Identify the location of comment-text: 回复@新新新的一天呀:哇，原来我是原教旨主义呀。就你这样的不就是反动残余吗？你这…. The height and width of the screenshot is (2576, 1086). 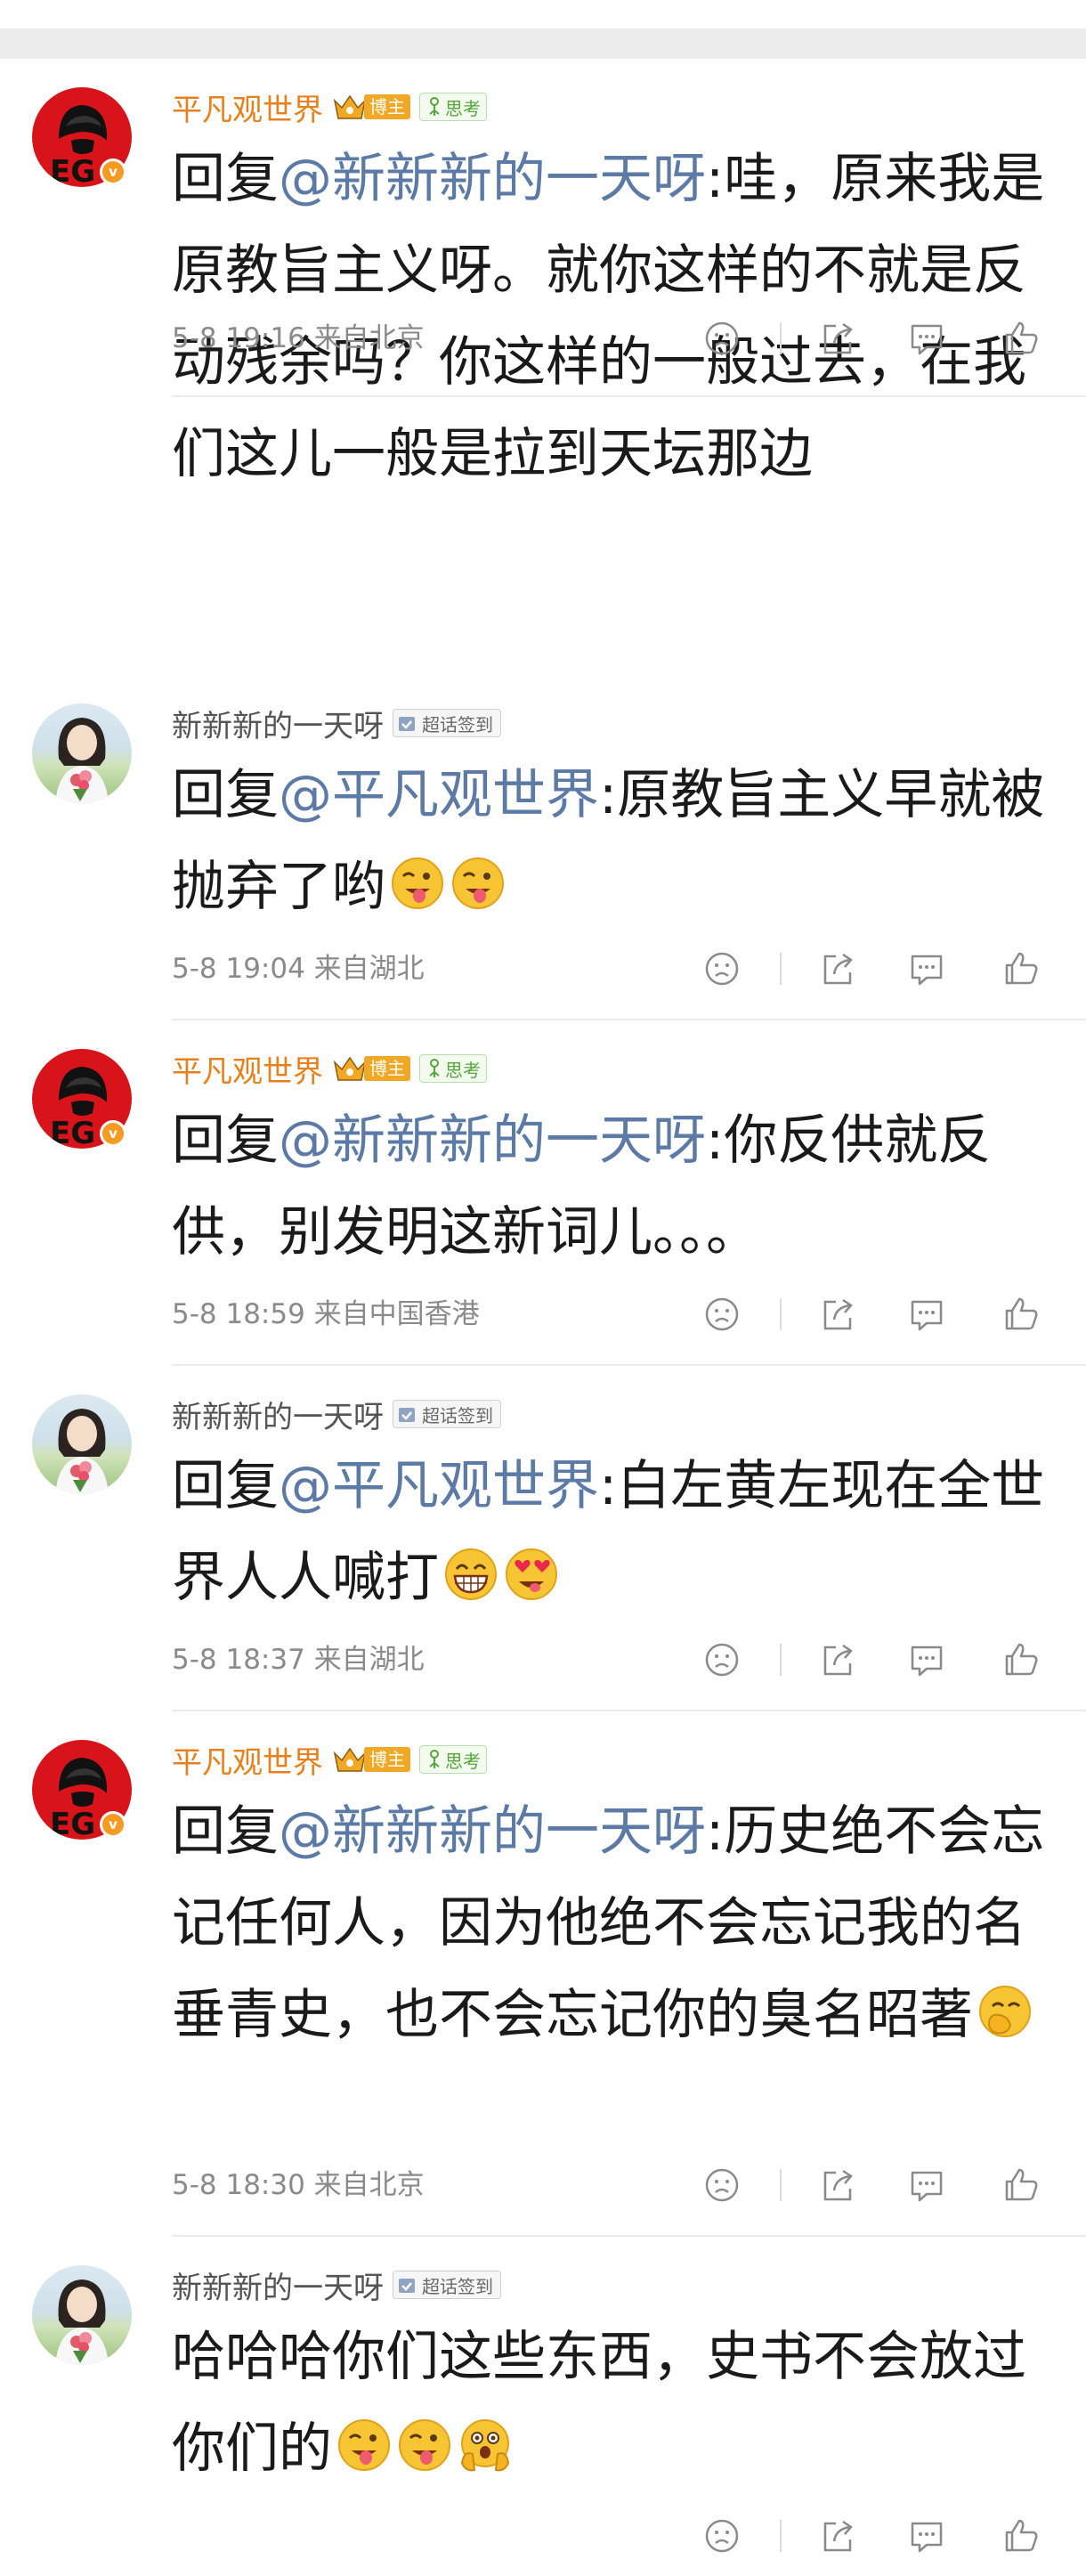
(617, 317).